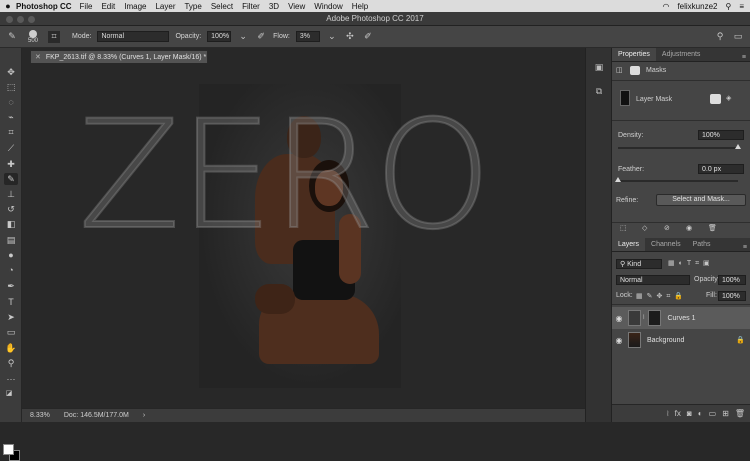 The image size is (750, 461). Describe the element at coordinates (165, 6) in the screenshot. I see `menu-layer: Layer` at that location.